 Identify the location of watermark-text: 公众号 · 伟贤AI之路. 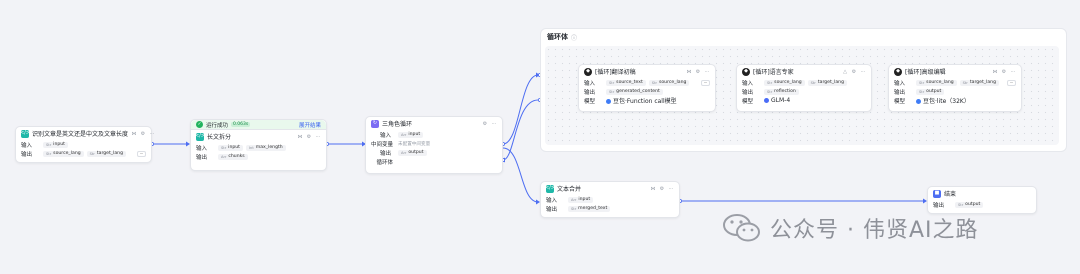
(874, 230).